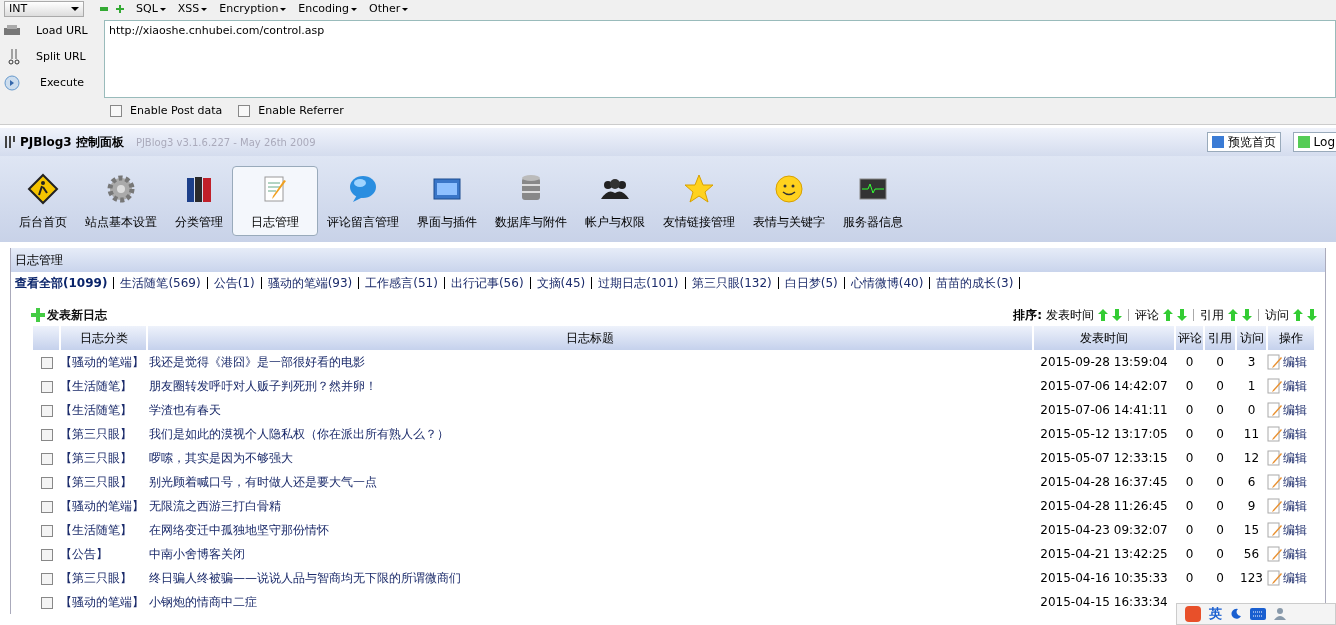 The height and width of the screenshot is (625, 1336). I want to click on nav-tab: 评论留言管理, so click(363, 201).